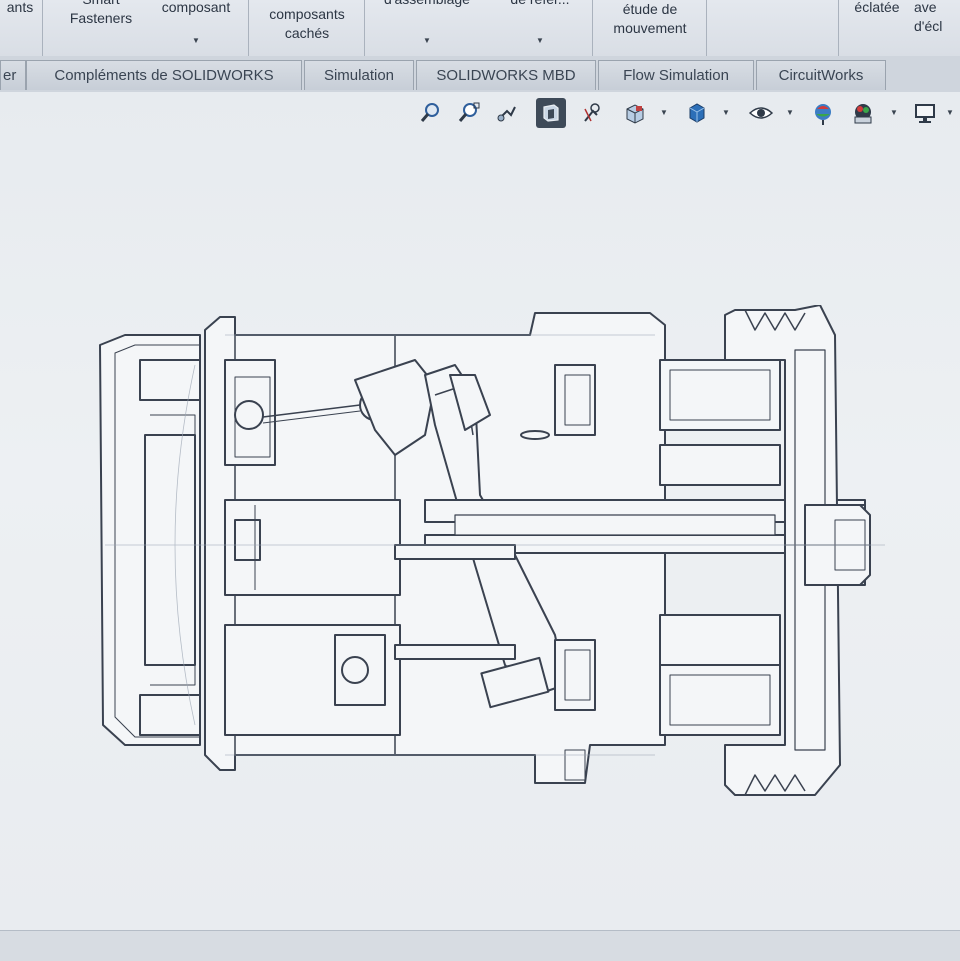 The width and height of the screenshot is (960, 961). What do you see at coordinates (635, 113) in the screenshot?
I see `view-orientation-icon` at bounding box center [635, 113].